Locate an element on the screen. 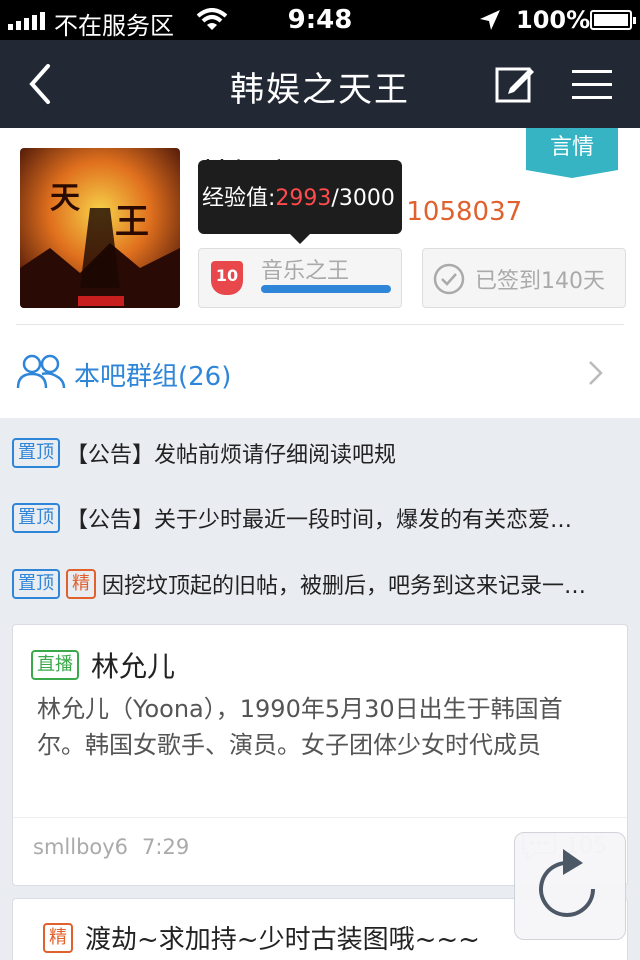 The height and width of the screenshot is (960, 640). post-title: 林允儿 is located at coordinates (133, 666).